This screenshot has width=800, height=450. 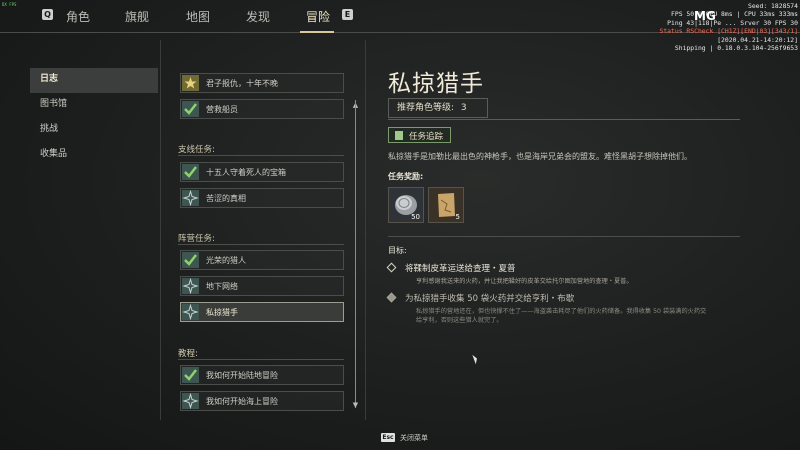 What do you see at coordinates (222, 109) in the screenshot?
I see `quest-label: 营救船员` at bounding box center [222, 109].